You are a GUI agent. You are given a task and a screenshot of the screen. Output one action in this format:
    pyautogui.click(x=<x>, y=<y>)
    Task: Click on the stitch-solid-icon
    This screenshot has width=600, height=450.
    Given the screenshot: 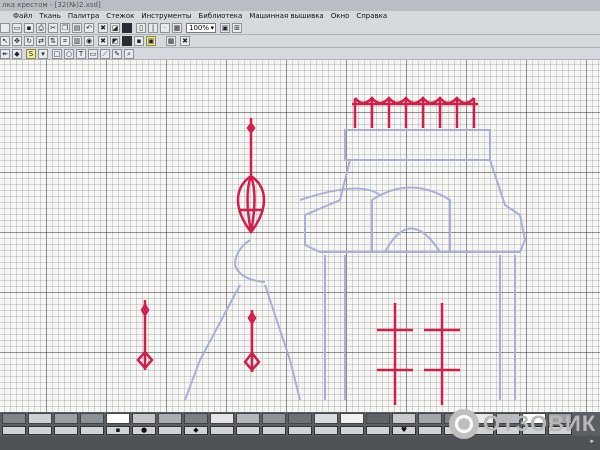 What is the action you would take?
    pyautogui.click(x=127, y=41)
    